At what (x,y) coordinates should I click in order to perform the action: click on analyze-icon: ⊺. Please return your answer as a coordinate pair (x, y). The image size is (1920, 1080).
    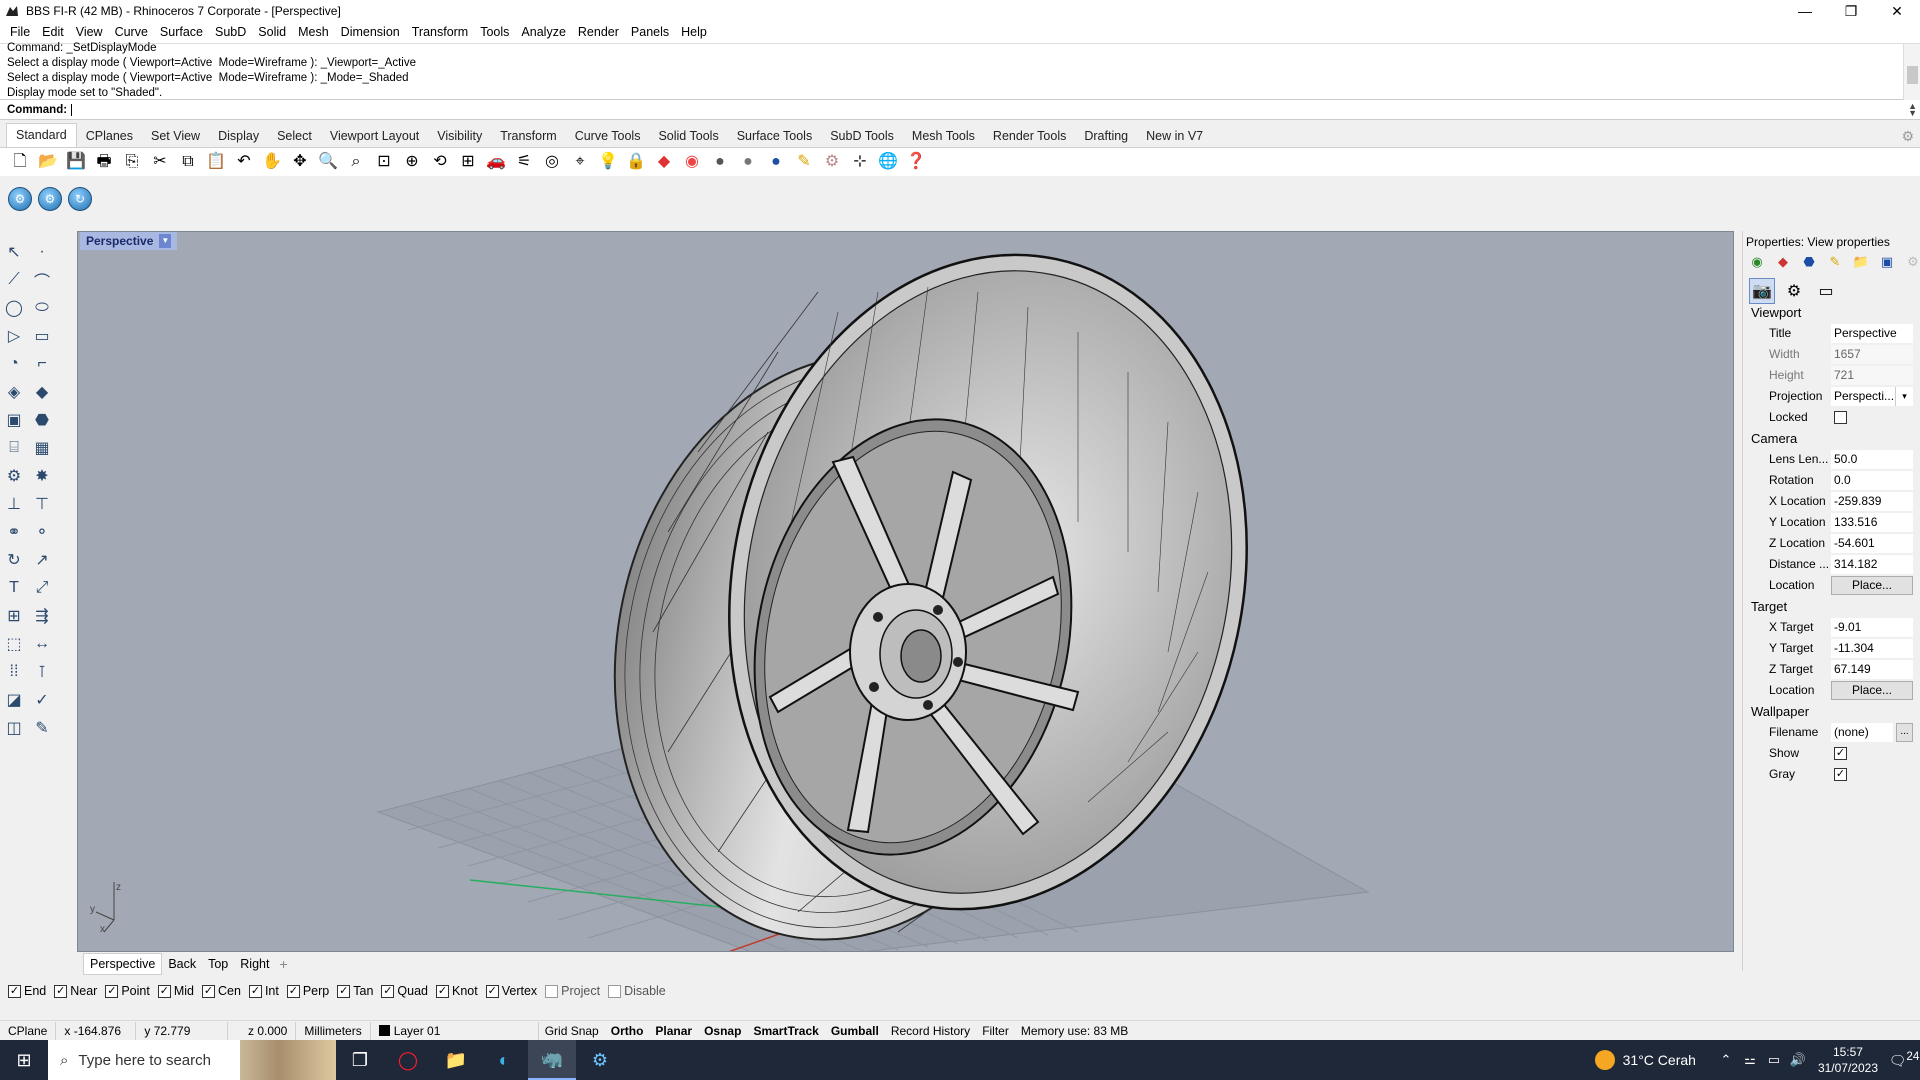
    Looking at the image, I should click on (42, 672).